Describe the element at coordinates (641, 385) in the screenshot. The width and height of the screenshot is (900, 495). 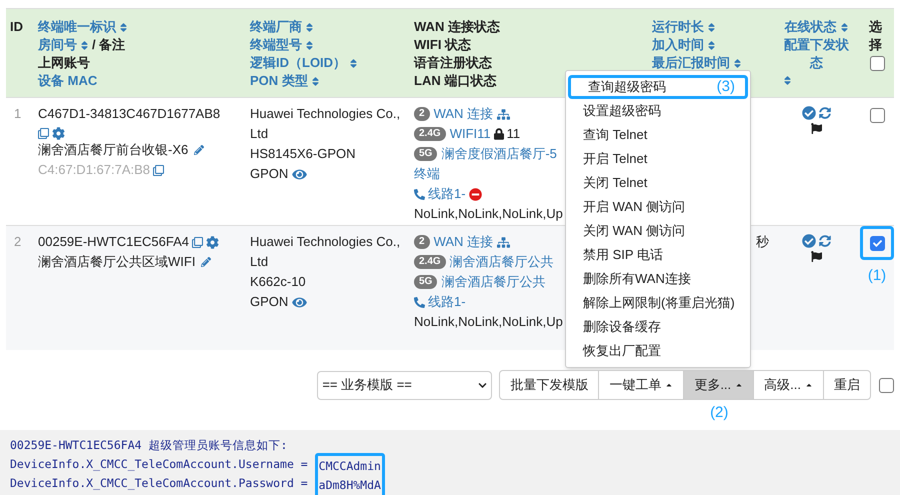
I see `toolbar-button: 一键工单` at that location.